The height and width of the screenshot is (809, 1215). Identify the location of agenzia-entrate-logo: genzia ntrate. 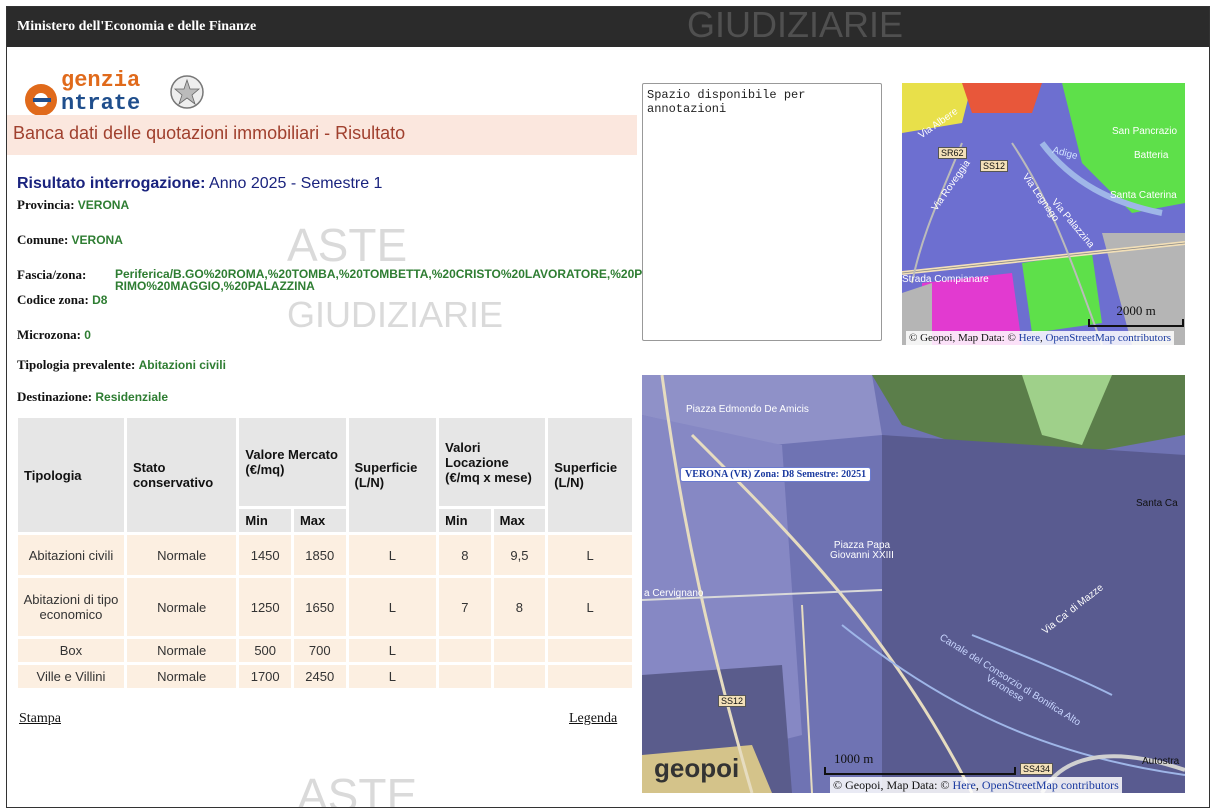
(114, 92).